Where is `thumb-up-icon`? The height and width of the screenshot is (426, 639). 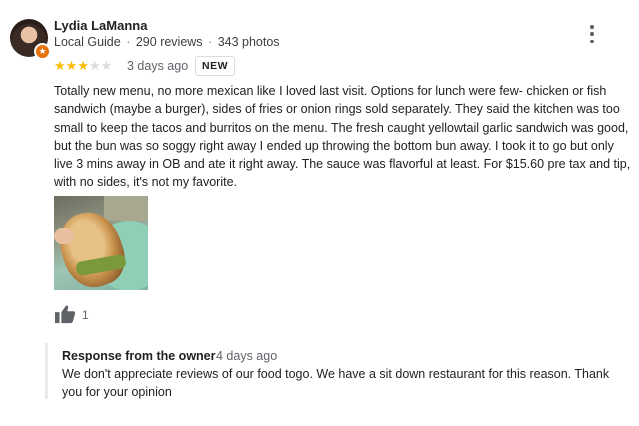 thumb-up-icon is located at coordinates (65, 314).